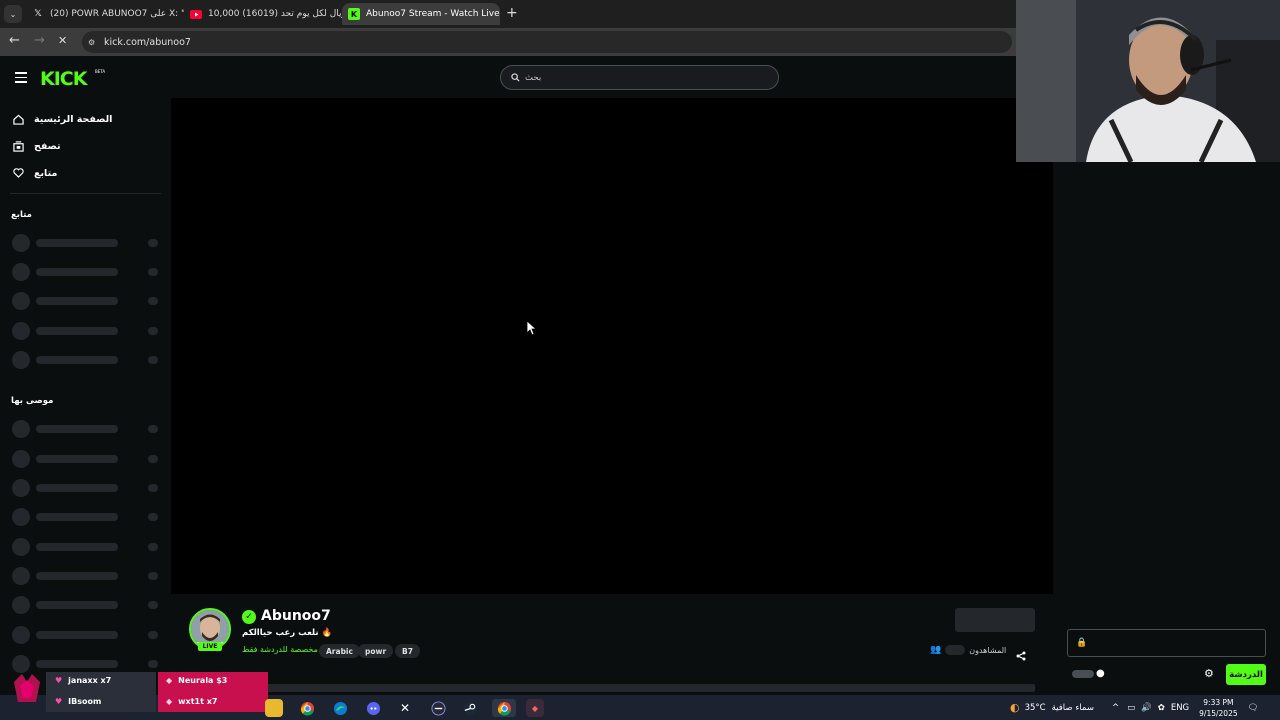  Describe the element at coordinates (1161, 708) in the screenshot. I see `app-tray-icon: ✿` at that location.